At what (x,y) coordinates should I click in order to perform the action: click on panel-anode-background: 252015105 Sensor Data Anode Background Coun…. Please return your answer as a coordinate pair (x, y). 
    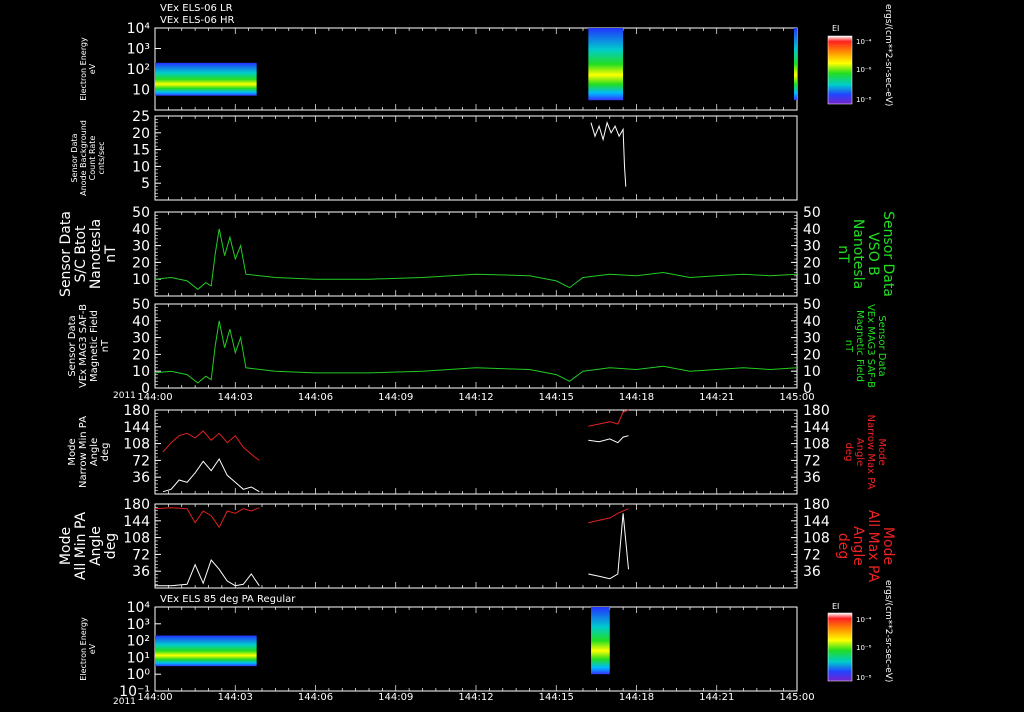
    Looking at the image, I should click on (434, 155).